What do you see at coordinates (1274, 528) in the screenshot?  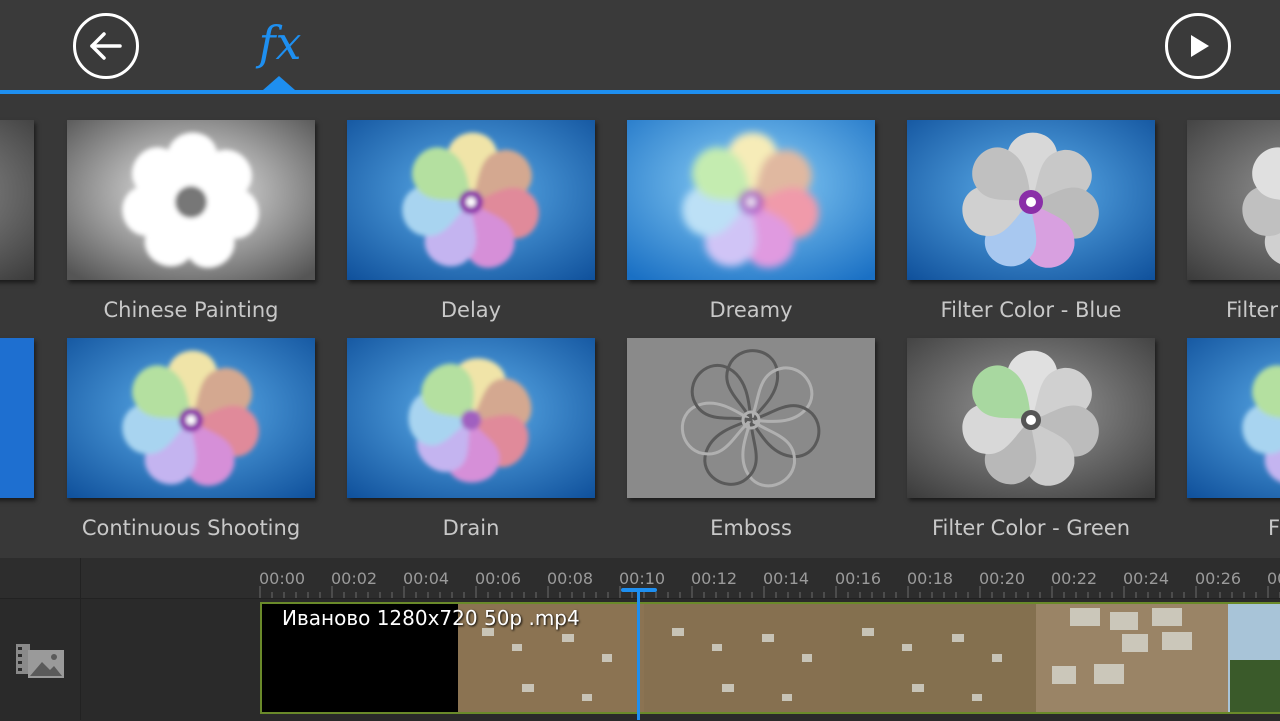 I see `effect-label: F` at bounding box center [1274, 528].